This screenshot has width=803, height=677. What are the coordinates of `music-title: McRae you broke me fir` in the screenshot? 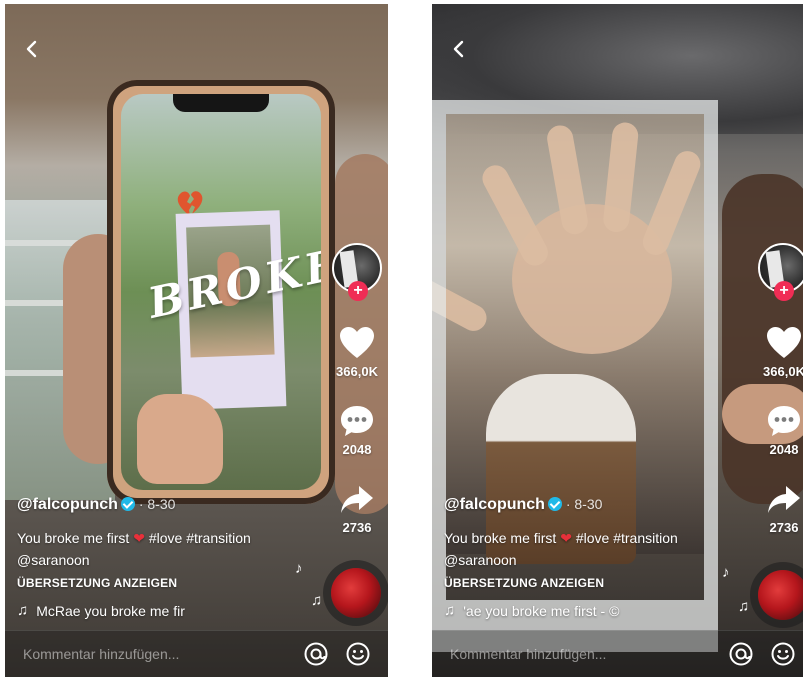 It's located at (110, 610).